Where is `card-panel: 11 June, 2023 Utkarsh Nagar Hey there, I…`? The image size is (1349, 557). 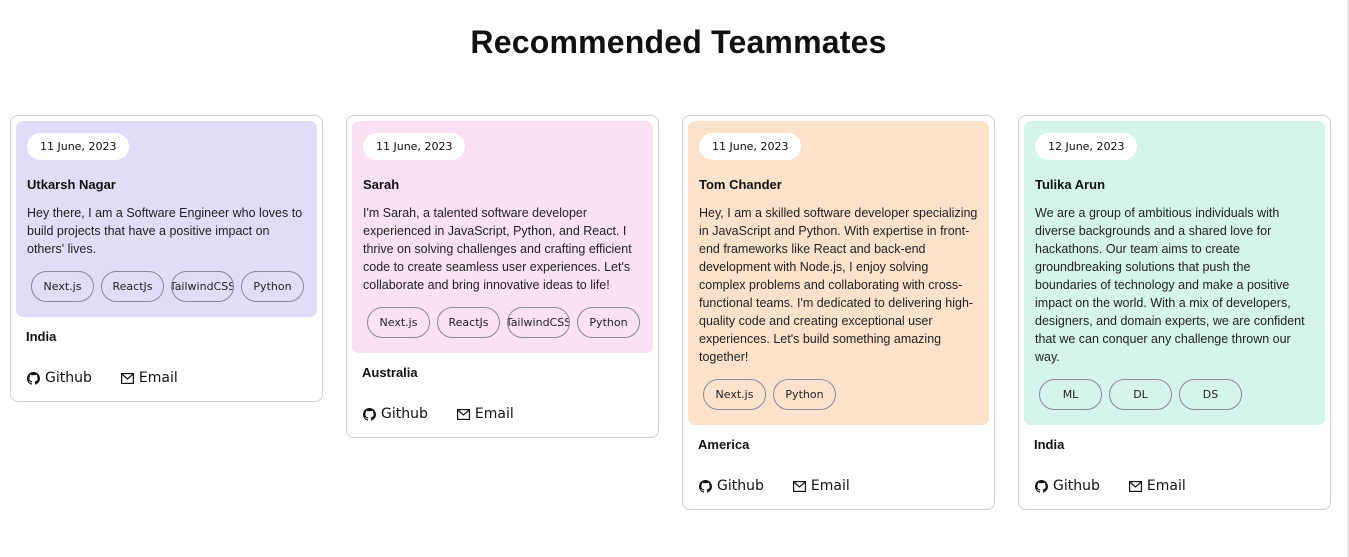 card-panel: 11 June, 2023 Utkarsh Nagar Hey there, I… is located at coordinates (166, 219).